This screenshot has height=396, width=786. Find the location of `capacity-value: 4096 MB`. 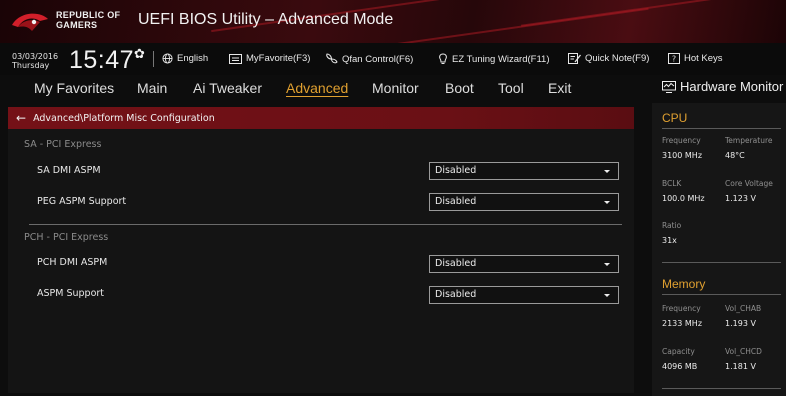

capacity-value: 4096 MB is located at coordinates (680, 366).